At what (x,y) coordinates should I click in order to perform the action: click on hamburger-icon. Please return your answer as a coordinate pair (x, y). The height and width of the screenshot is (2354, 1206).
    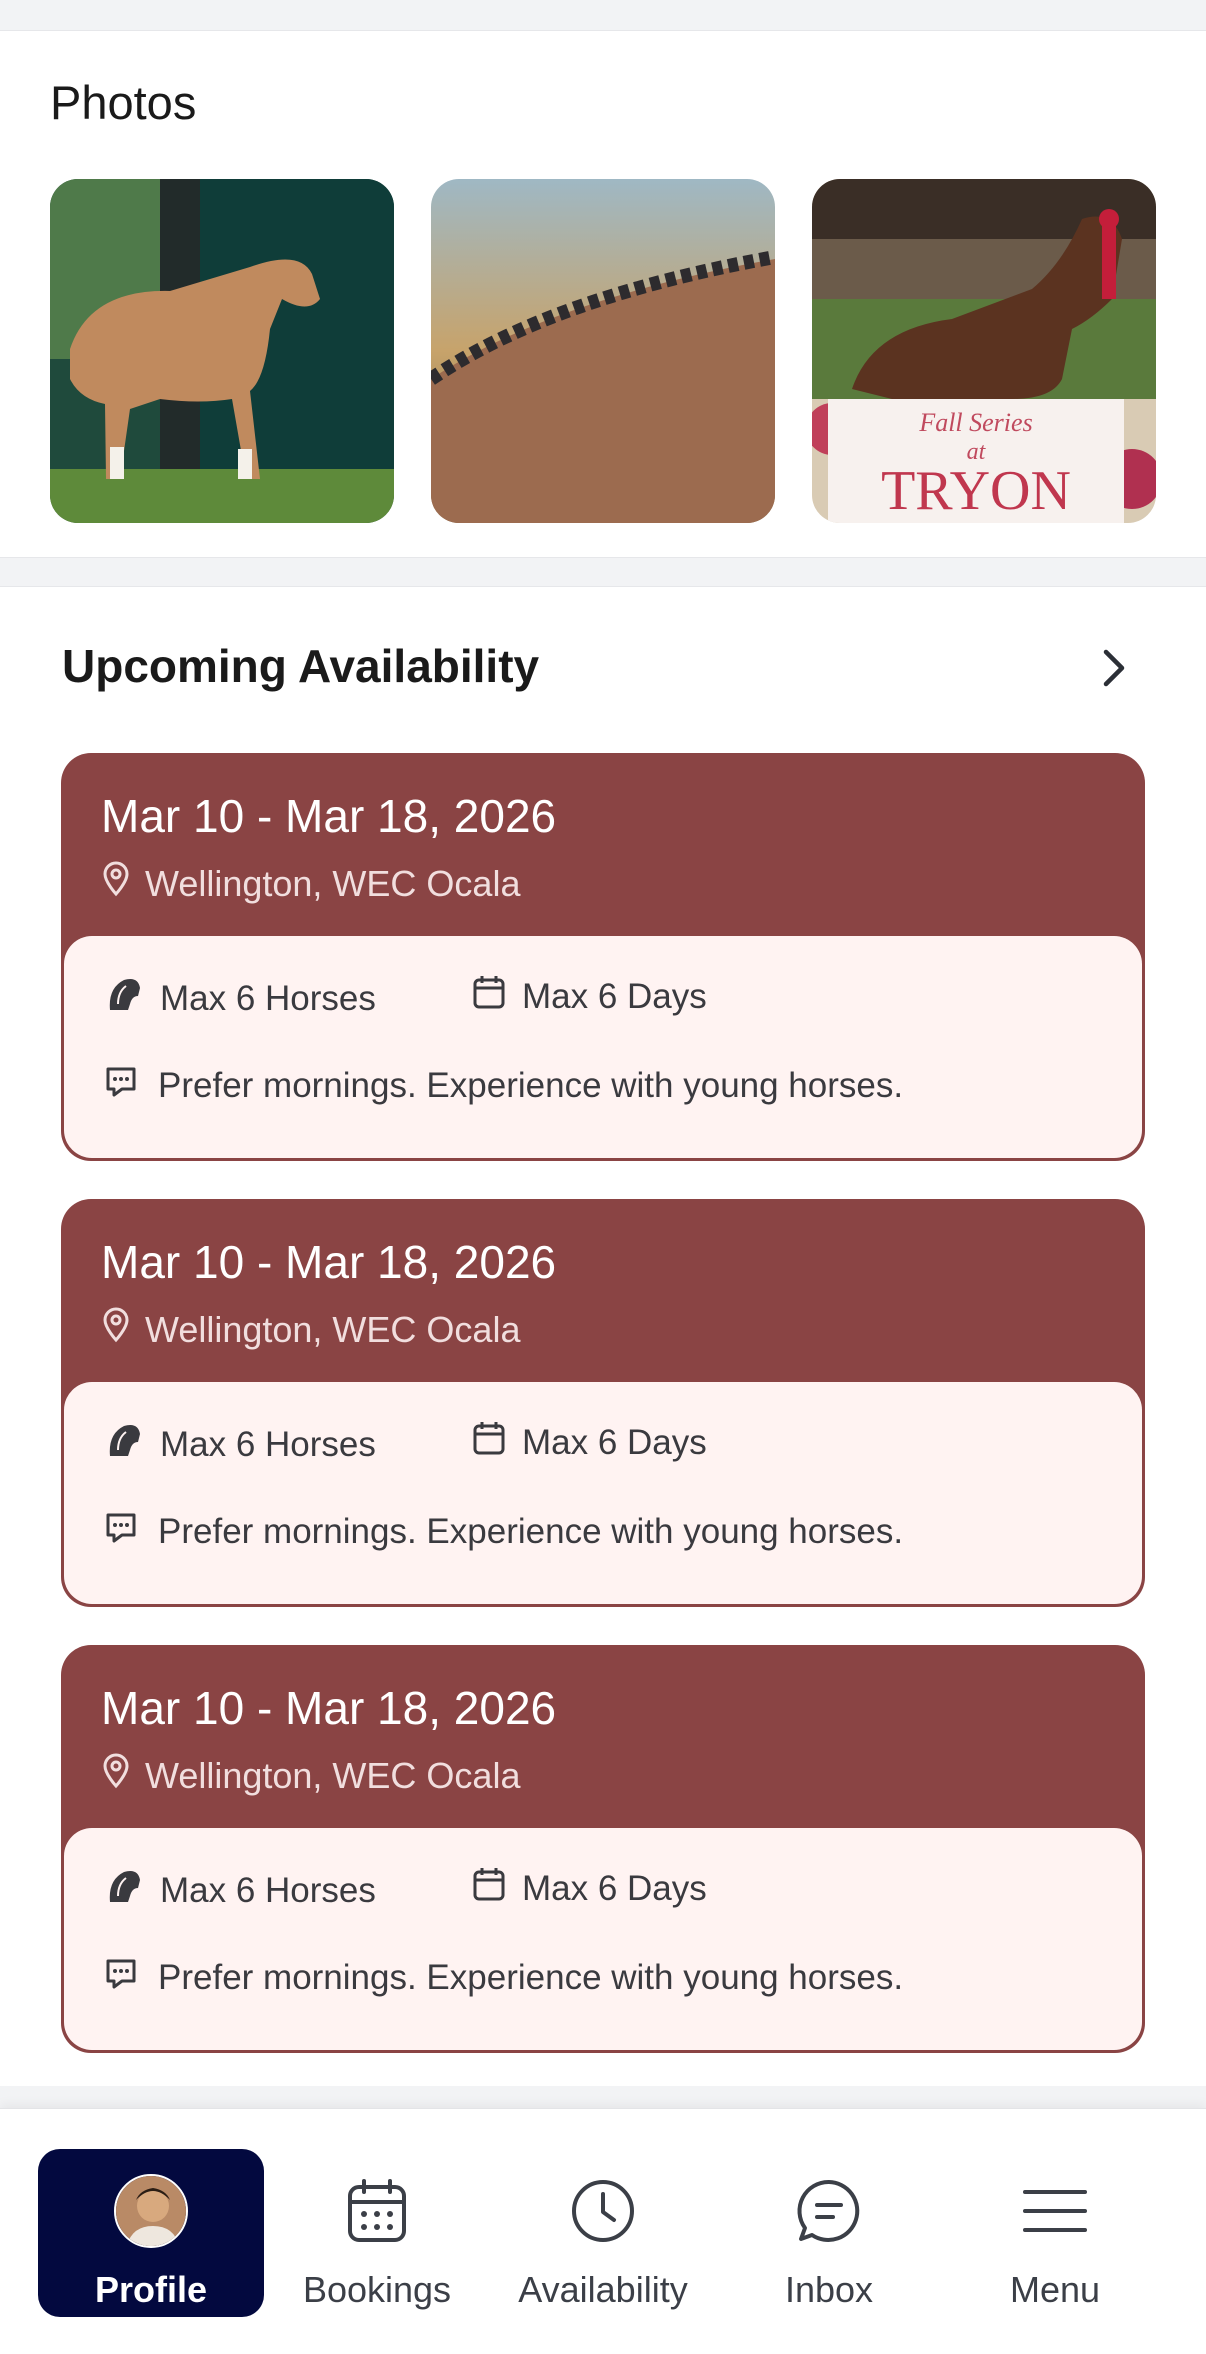
    Looking at the image, I should click on (1055, 2211).